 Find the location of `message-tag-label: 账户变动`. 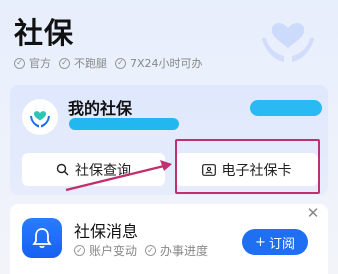

message-tag-label: 账户变动 is located at coordinates (113, 251).